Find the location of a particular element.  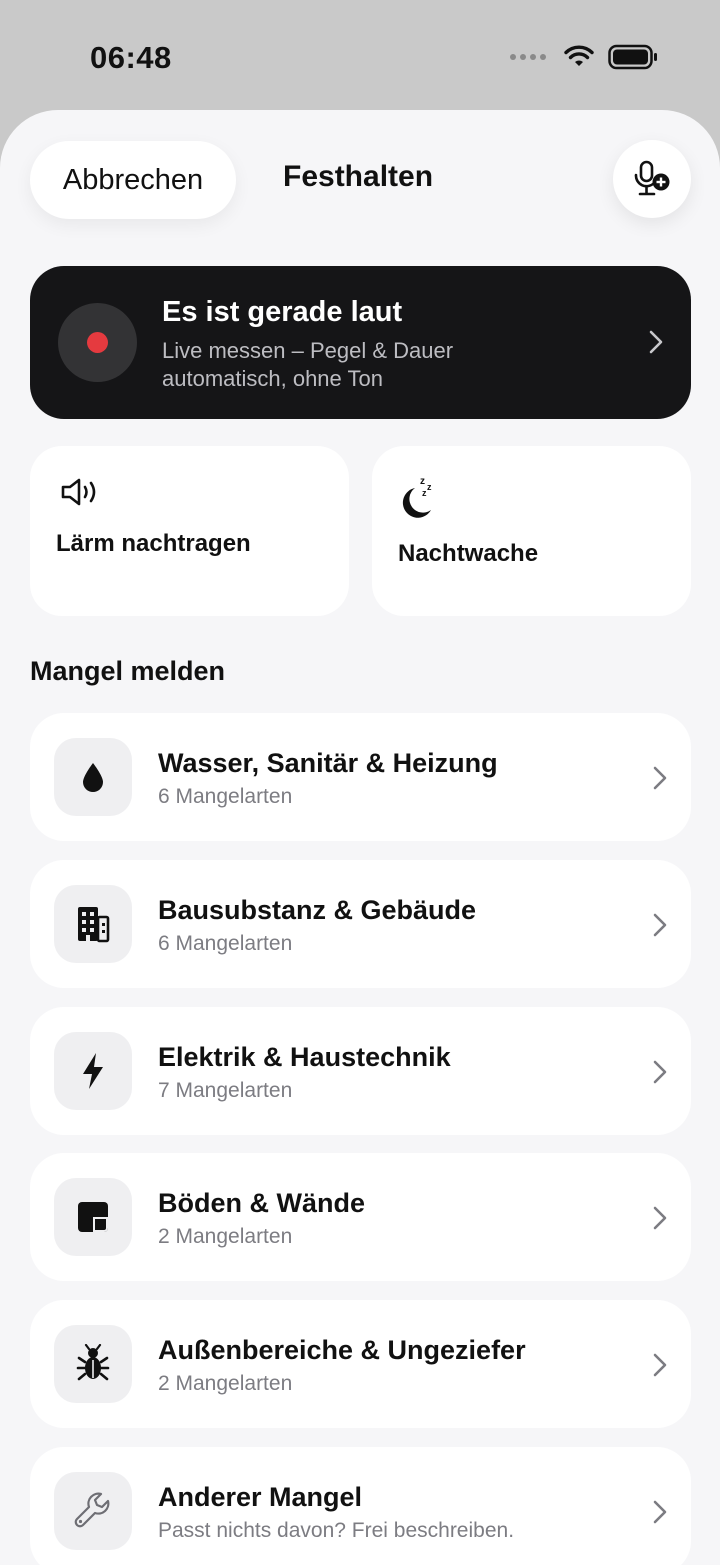

status-time: 06:48 is located at coordinates (131, 57).